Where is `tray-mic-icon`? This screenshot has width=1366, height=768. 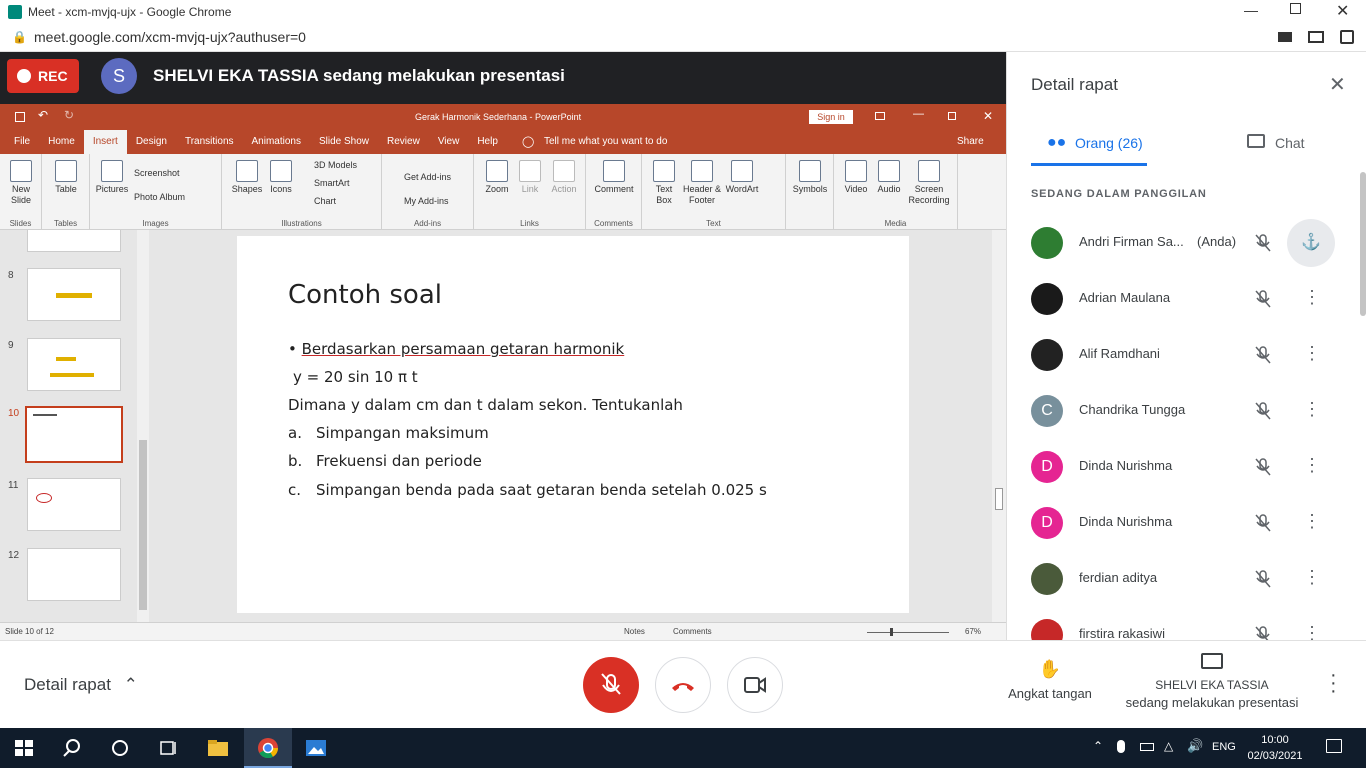 tray-mic-icon is located at coordinates (1121, 746).